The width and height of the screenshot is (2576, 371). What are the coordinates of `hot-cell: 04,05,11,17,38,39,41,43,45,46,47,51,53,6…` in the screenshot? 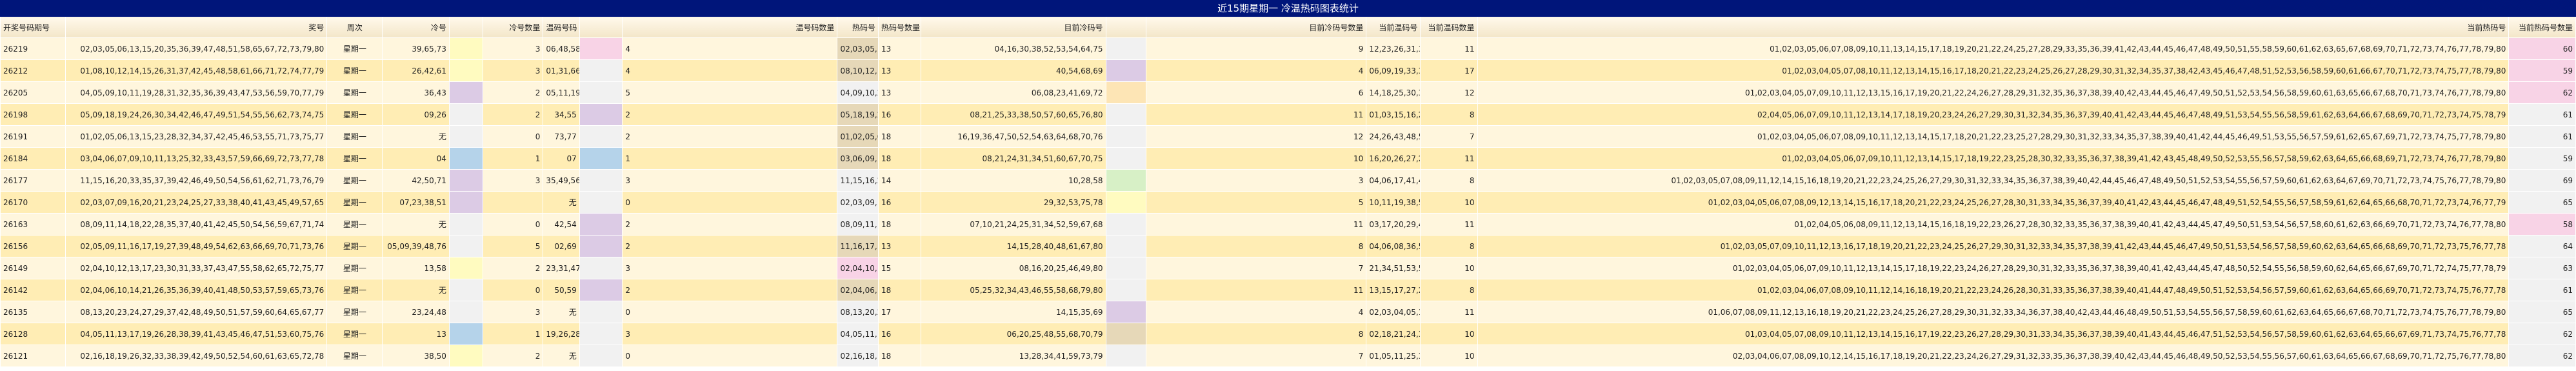 It's located at (858, 334).